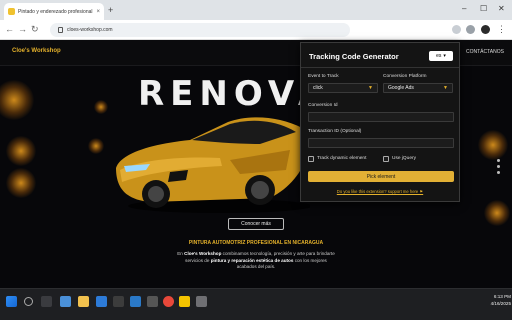 The height and width of the screenshot is (320, 512). I want to click on chevron-down-icon: ▾, so click(444, 56).